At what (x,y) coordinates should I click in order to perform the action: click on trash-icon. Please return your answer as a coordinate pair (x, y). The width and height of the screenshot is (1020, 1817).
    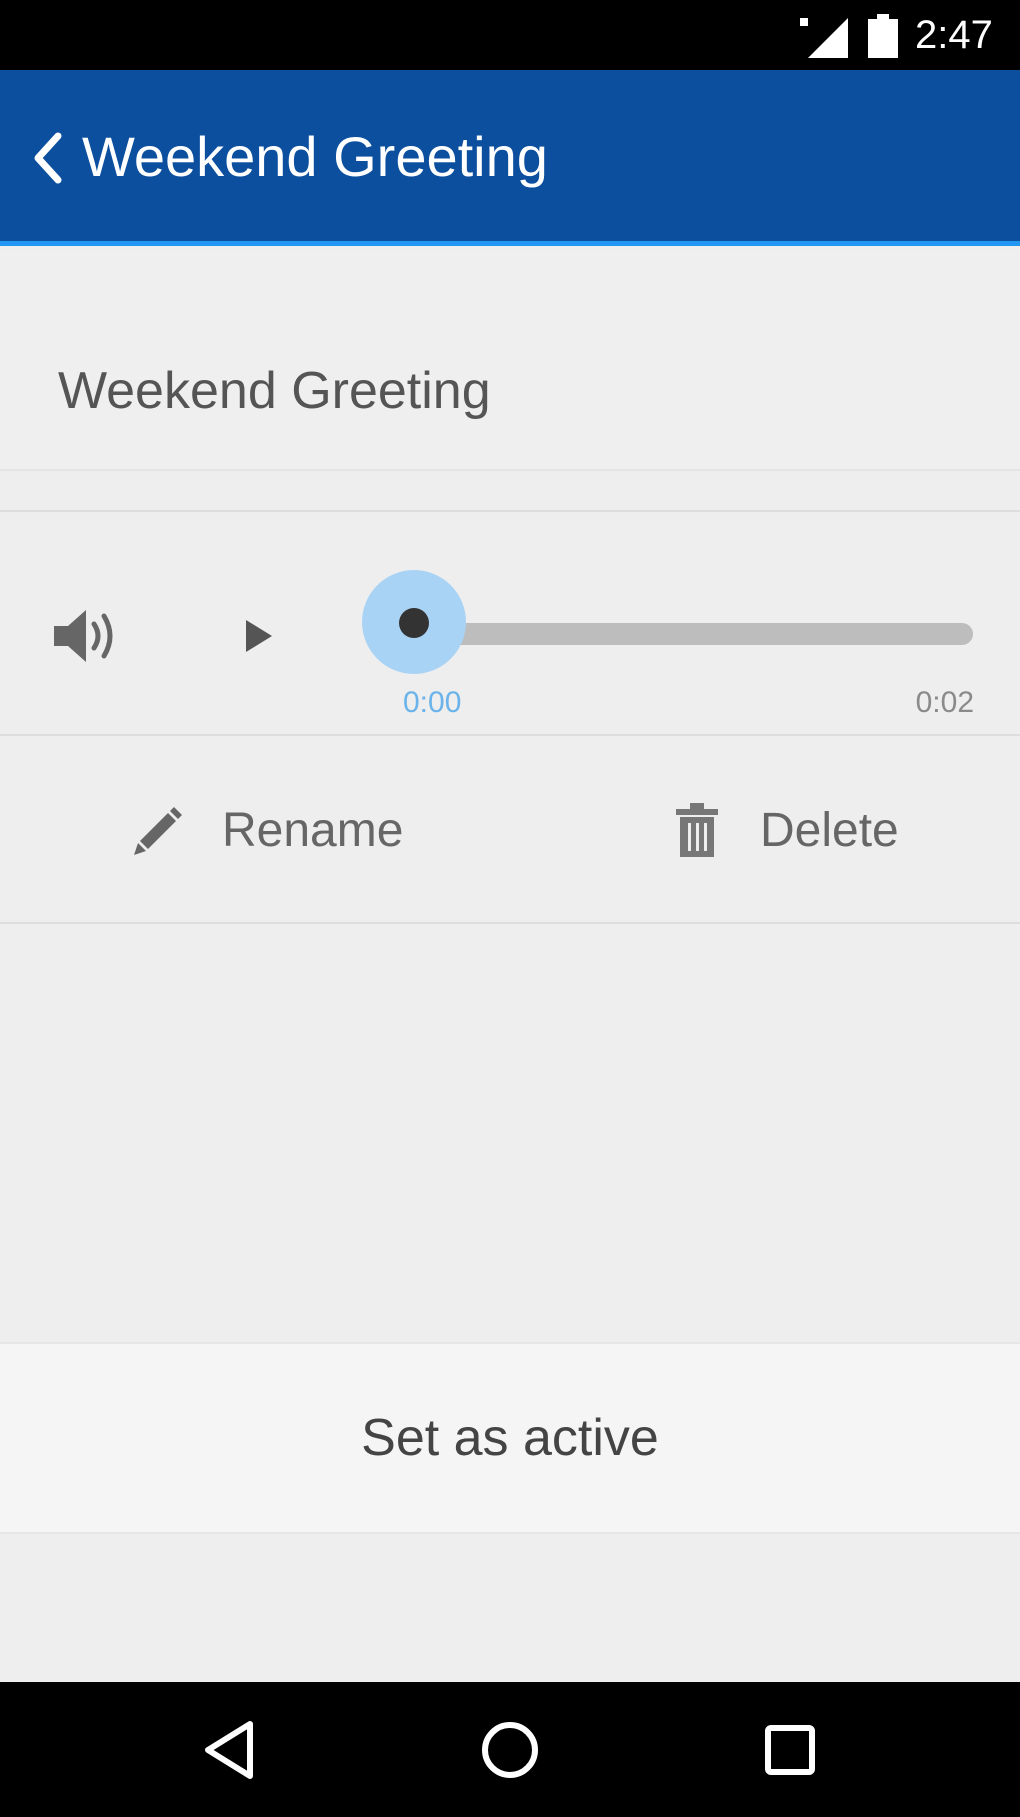
    Looking at the image, I should click on (697, 830).